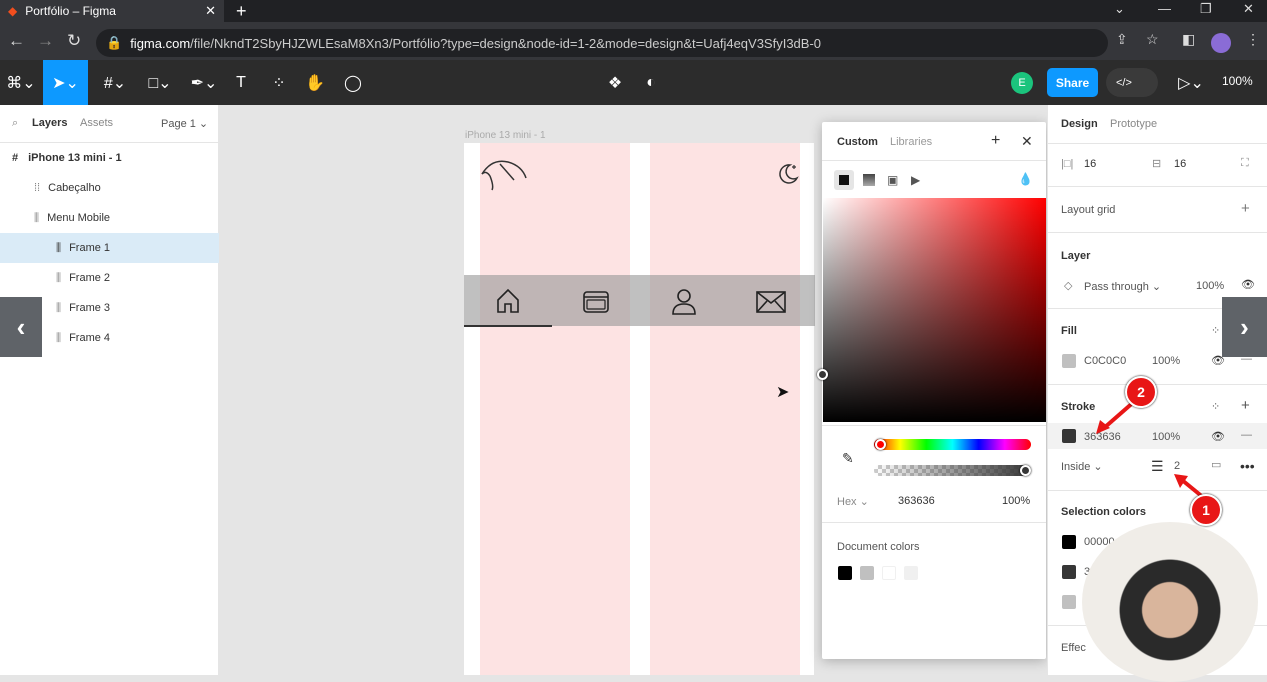 This screenshot has width=1267, height=682. What do you see at coordinates (508, 301) in the screenshot?
I see `home-icon` at bounding box center [508, 301].